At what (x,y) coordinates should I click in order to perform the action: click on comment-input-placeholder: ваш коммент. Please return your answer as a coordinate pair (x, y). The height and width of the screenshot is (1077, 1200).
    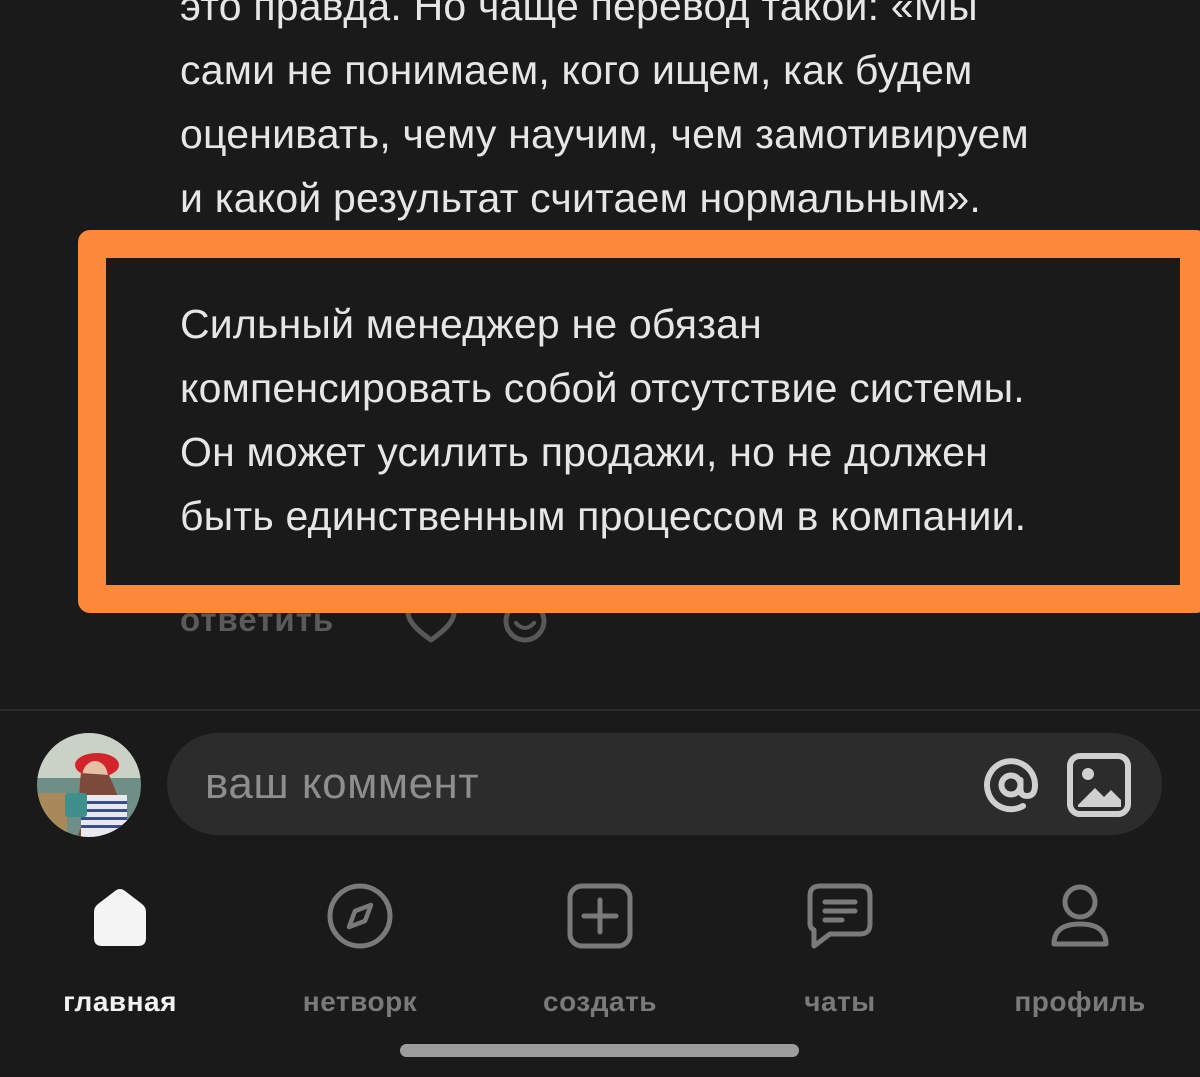
    Looking at the image, I should click on (342, 783).